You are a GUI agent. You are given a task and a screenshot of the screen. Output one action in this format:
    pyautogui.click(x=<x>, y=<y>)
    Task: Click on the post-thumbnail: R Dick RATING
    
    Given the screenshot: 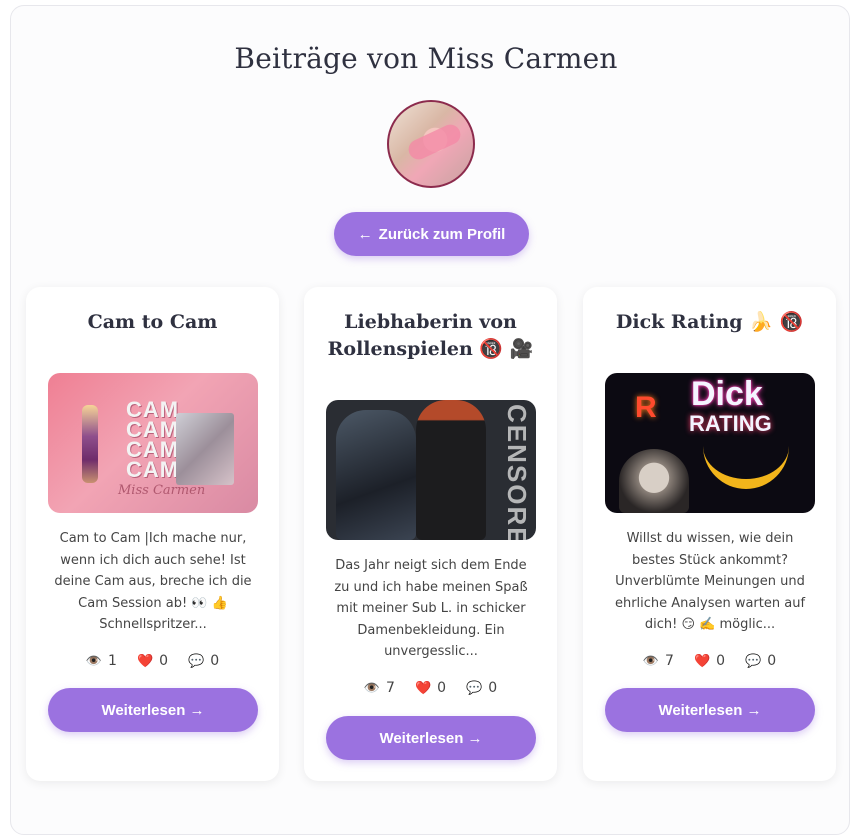 What is the action you would take?
    pyautogui.click(x=710, y=443)
    